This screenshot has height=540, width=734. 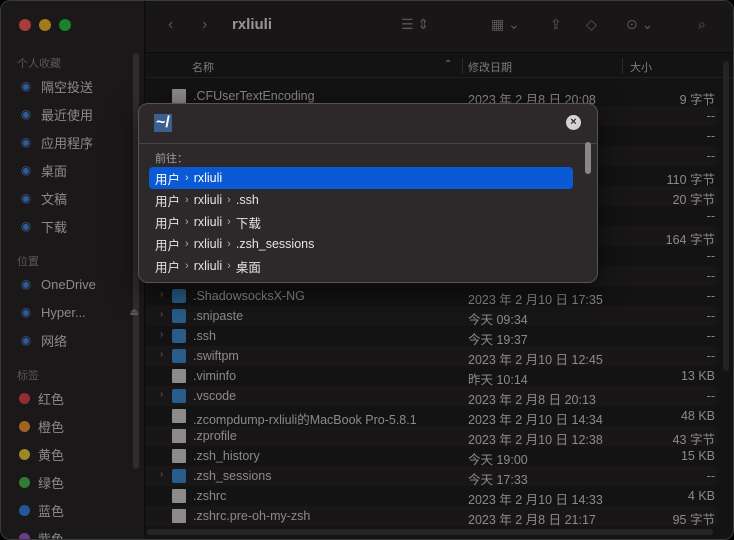 What do you see at coordinates (247, 200) in the screenshot?
I see `path-component: .ssh` at bounding box center [247, 200].